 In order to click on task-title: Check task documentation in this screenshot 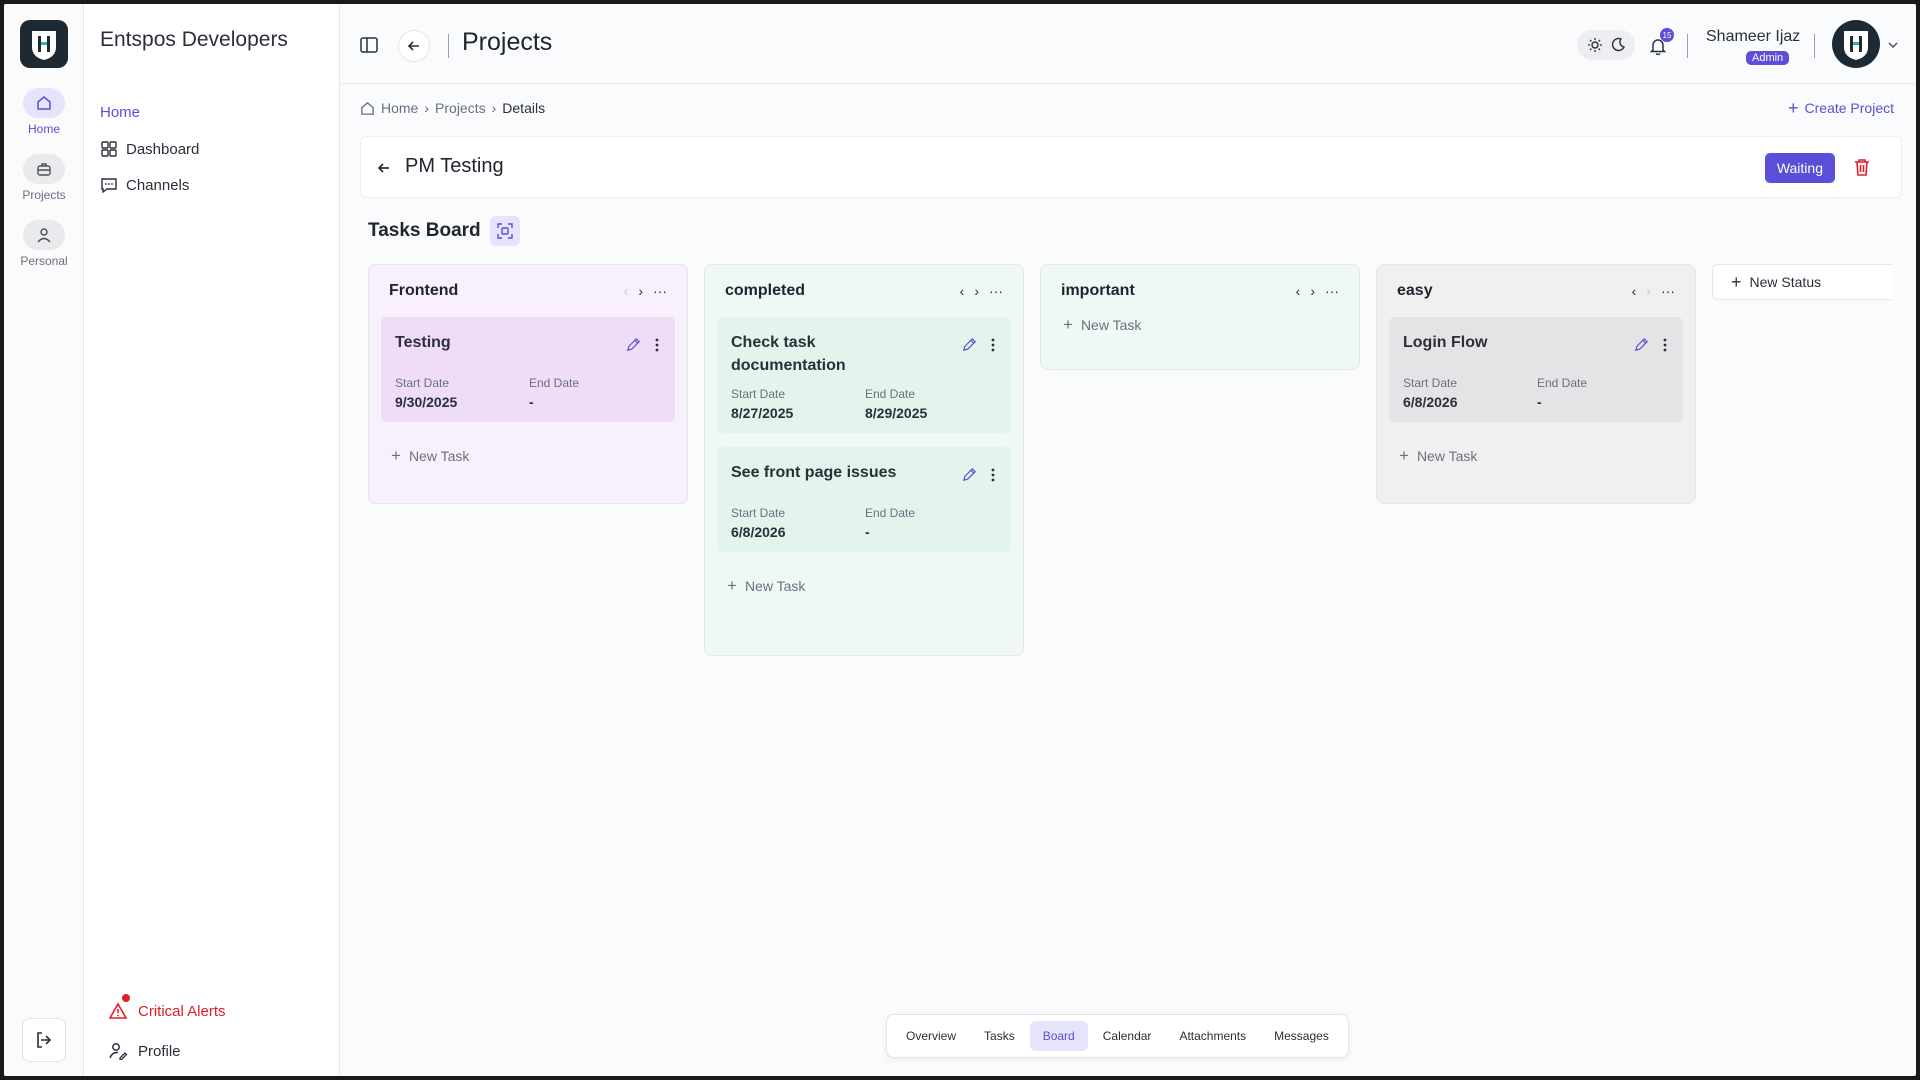, I will do `click(788, 354)`.